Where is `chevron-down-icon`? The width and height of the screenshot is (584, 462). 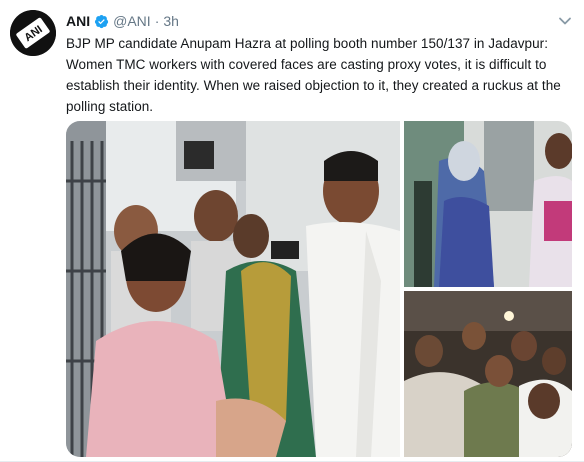 chevron-down-icon is located at coordinates (565, 21).